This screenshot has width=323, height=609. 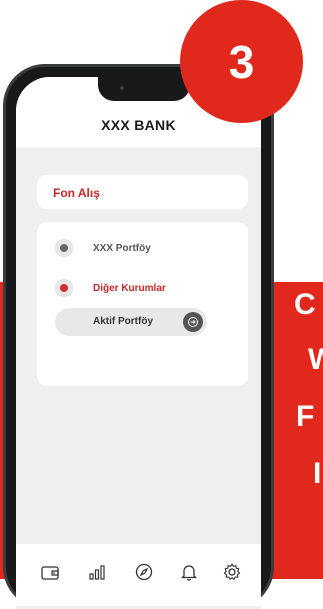 I want to click on section-title: Fon Alış, so click(x=76, y=193).